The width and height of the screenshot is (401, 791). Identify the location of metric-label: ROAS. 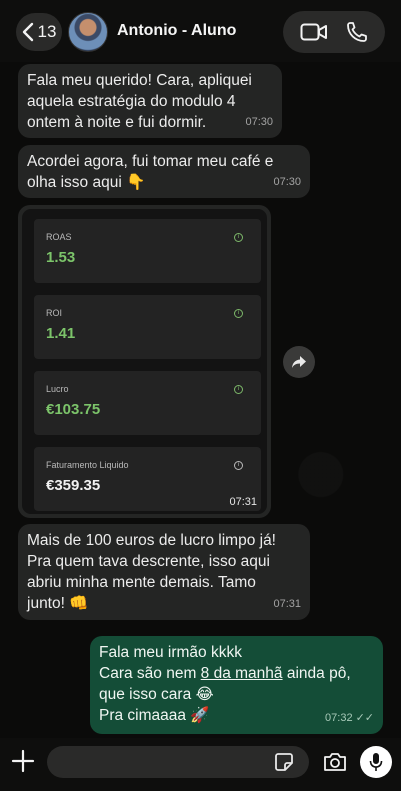
(59, 237).